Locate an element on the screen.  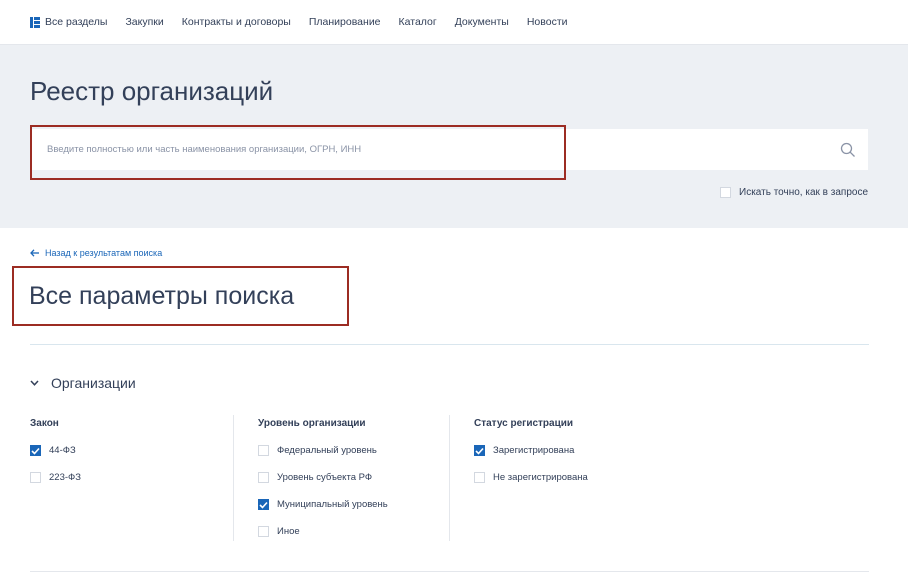
filter-reg-status-title: Статус регистрации is located at coordinates (524, 423).